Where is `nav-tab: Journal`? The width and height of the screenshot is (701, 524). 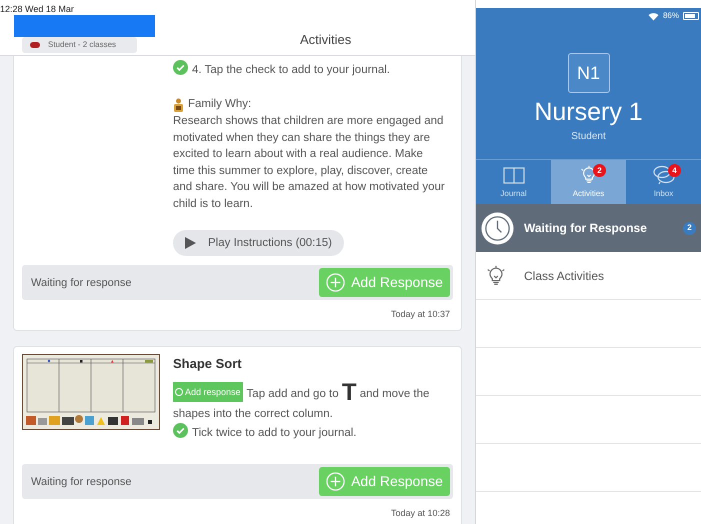
nav-tab: Journal is located at coordinates (513, 182).